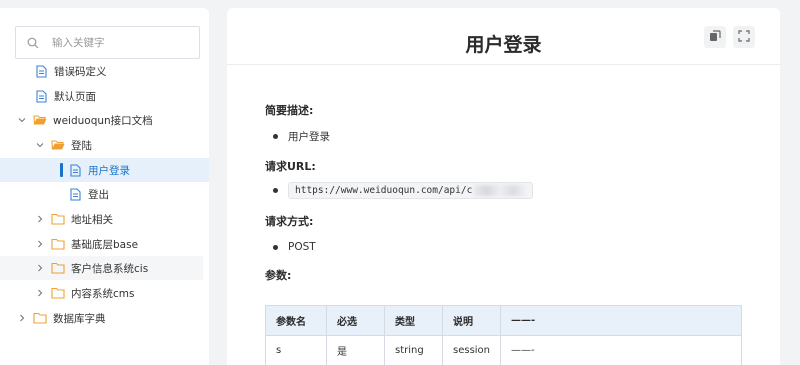 The image size is (800, 365). What do you see at coordinates (290, 166) in the screenshot?
I see `url-label: 请求URL:` at bounding box center [290, 166].